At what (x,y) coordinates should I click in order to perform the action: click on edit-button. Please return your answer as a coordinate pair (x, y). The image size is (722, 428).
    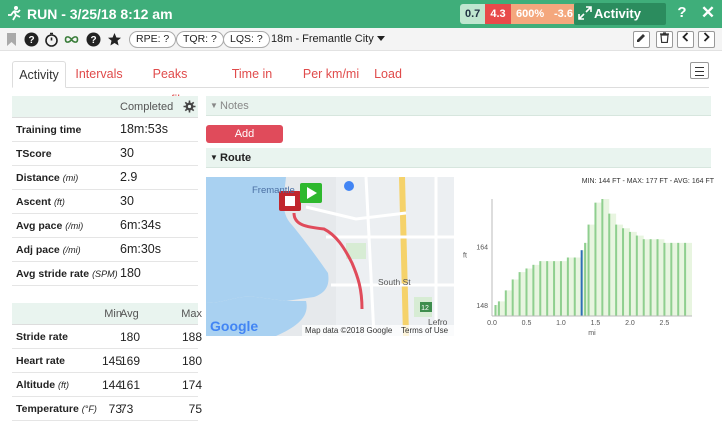
    Looking at the image, I should click on (641, 39).